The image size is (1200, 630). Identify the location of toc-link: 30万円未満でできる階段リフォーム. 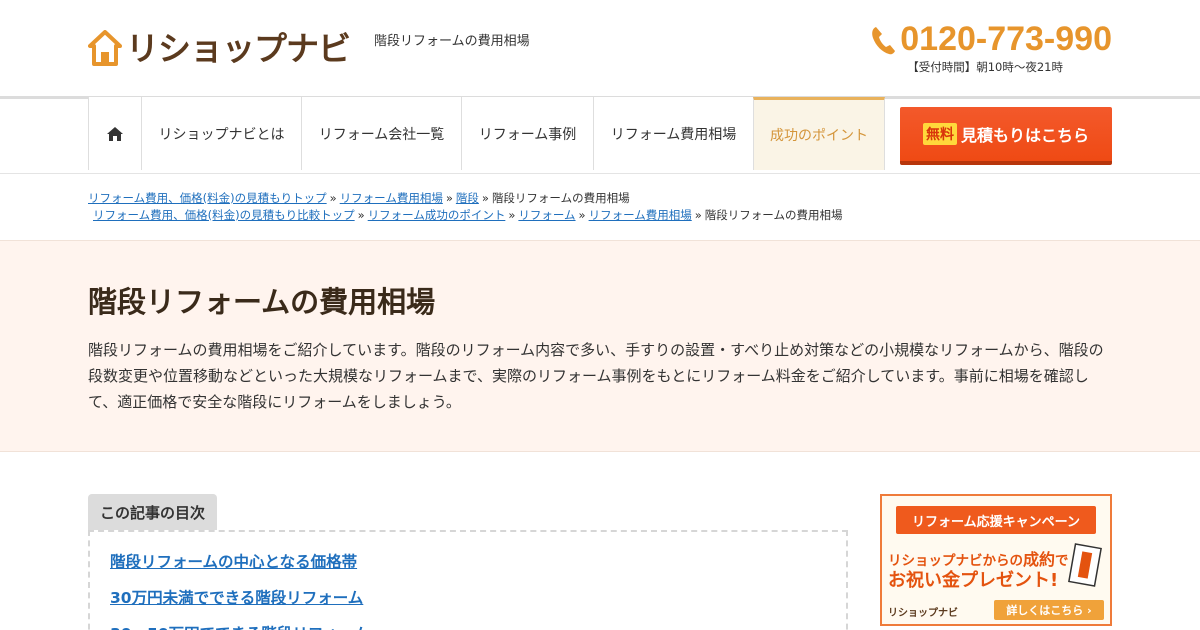
(236, 597).